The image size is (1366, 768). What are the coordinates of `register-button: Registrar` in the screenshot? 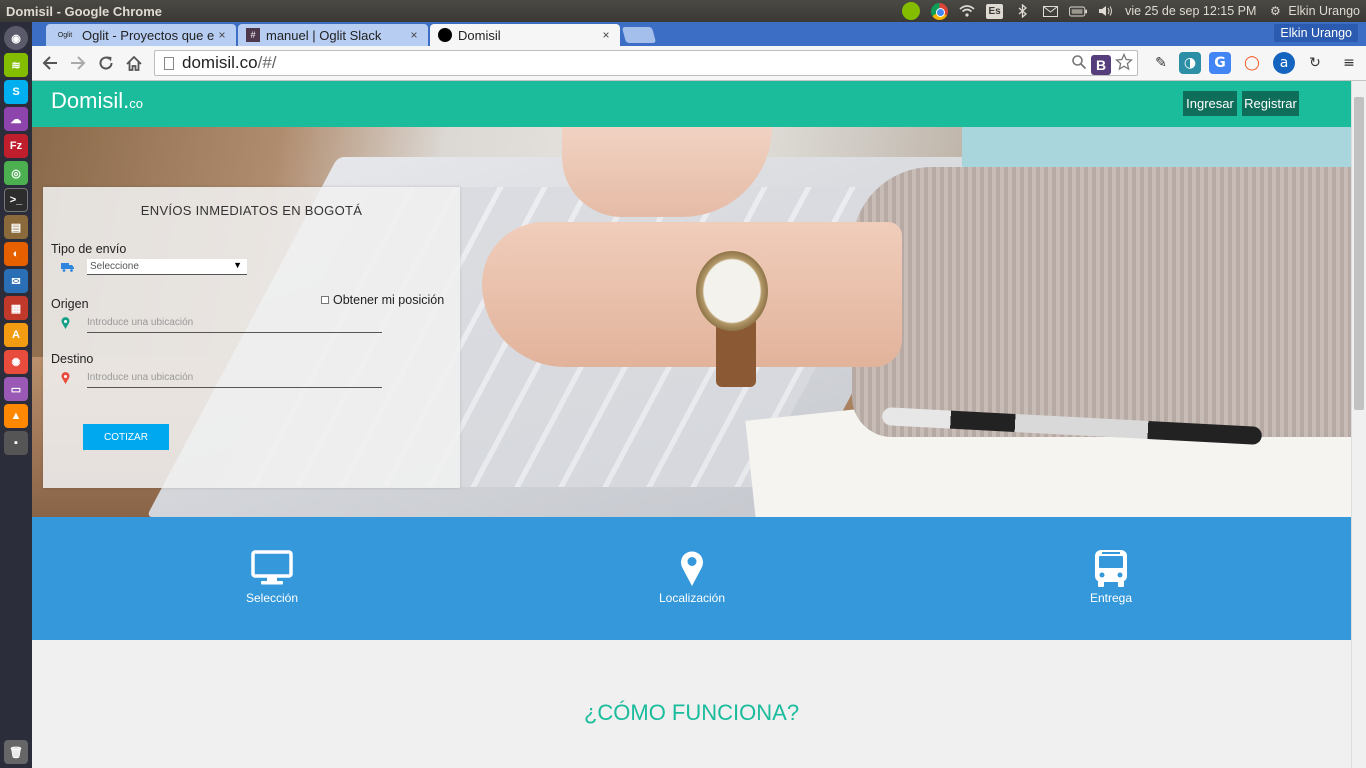 It's located at (1270, 103).